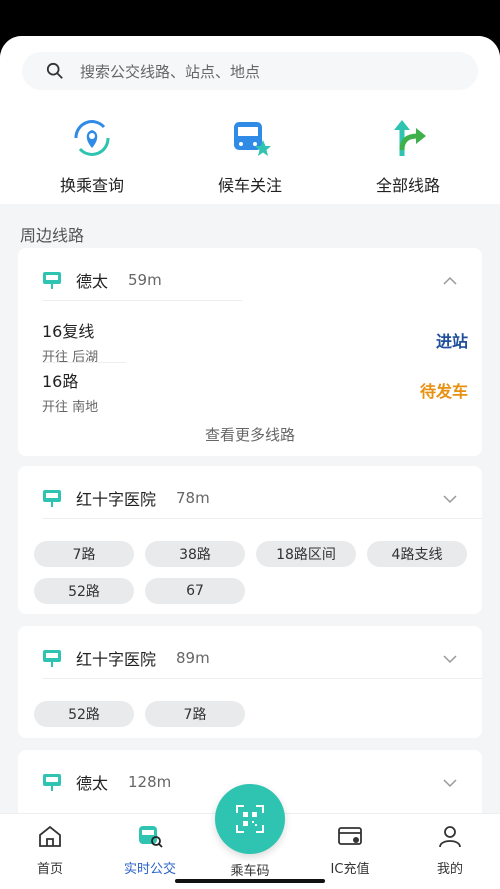 This screenshot has width=500, height=889. Describe the element at coordinates (52, 235) in the screenshot. I see `section-title: 周边线路` at that location.